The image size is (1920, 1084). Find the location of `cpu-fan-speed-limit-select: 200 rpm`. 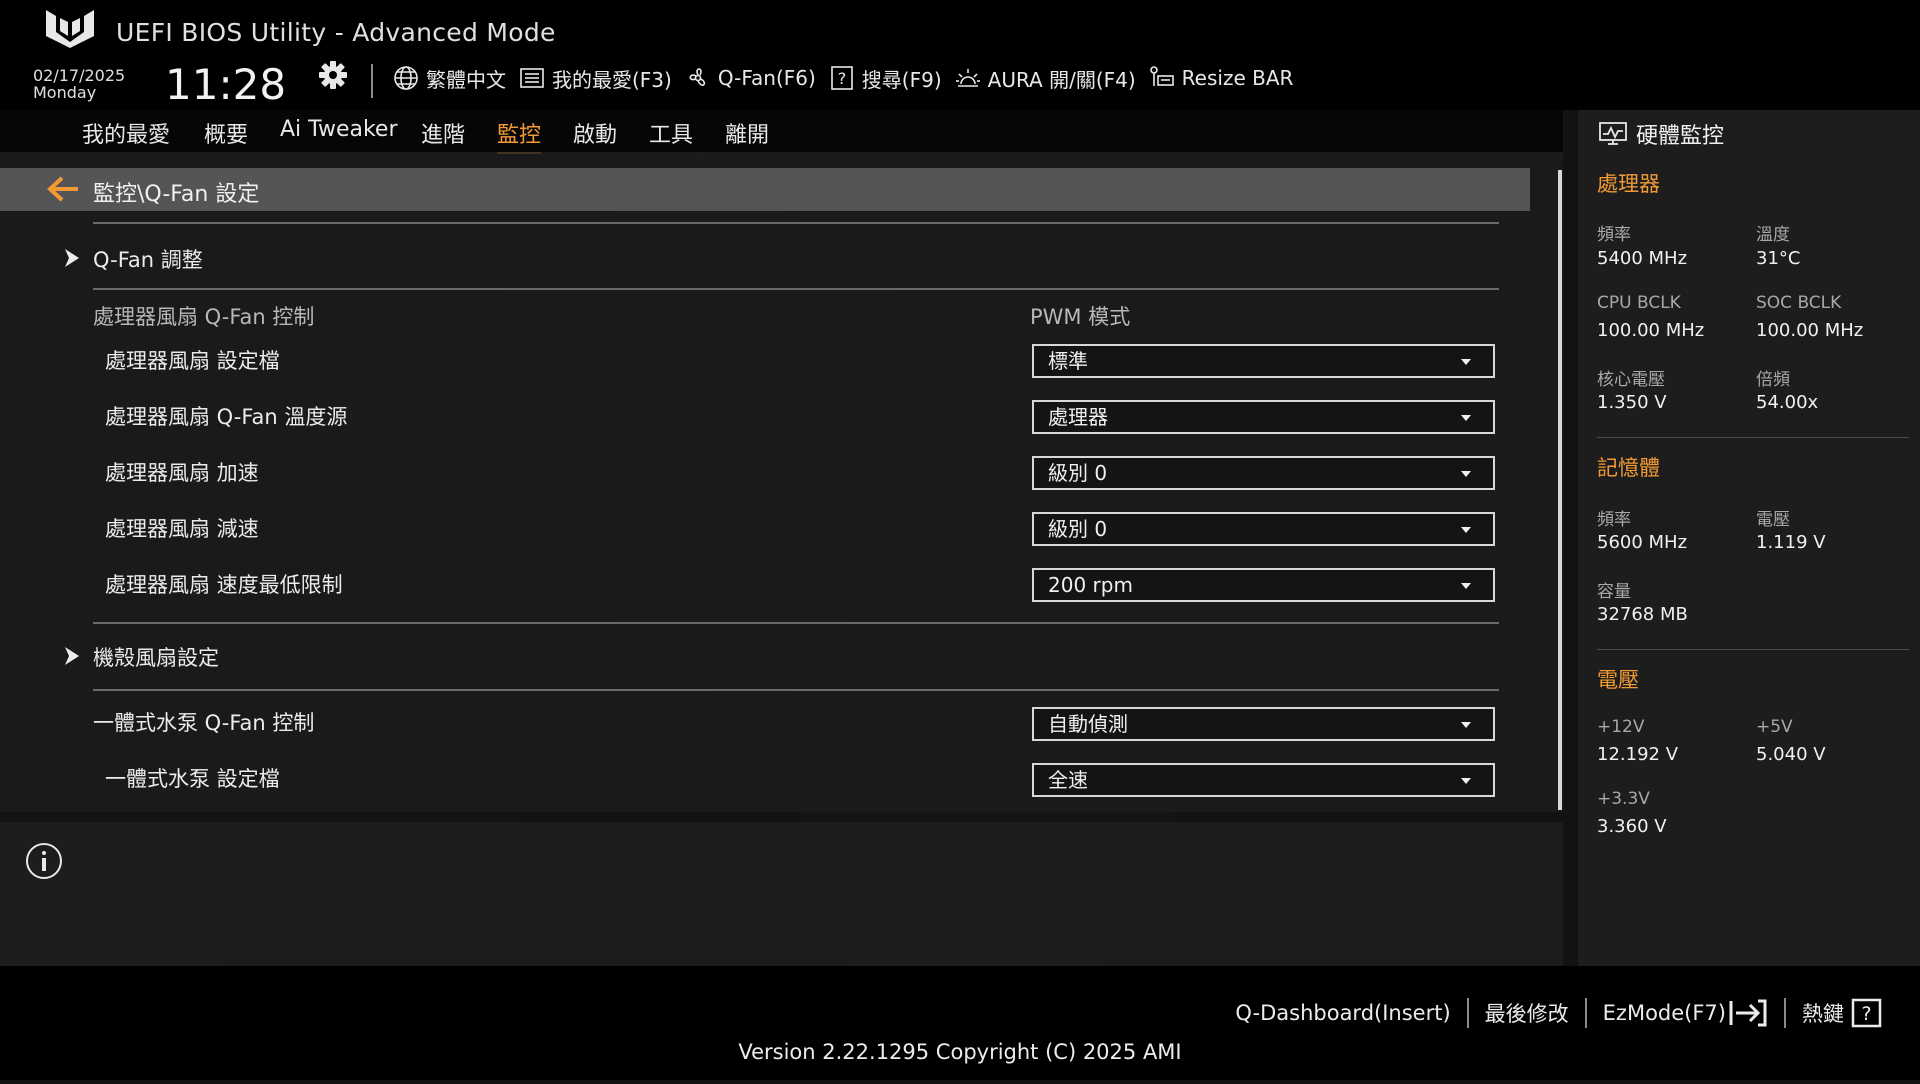

cpu-fan-speed-limit-select: 200 rpm is located at coordinates (1263, 585).